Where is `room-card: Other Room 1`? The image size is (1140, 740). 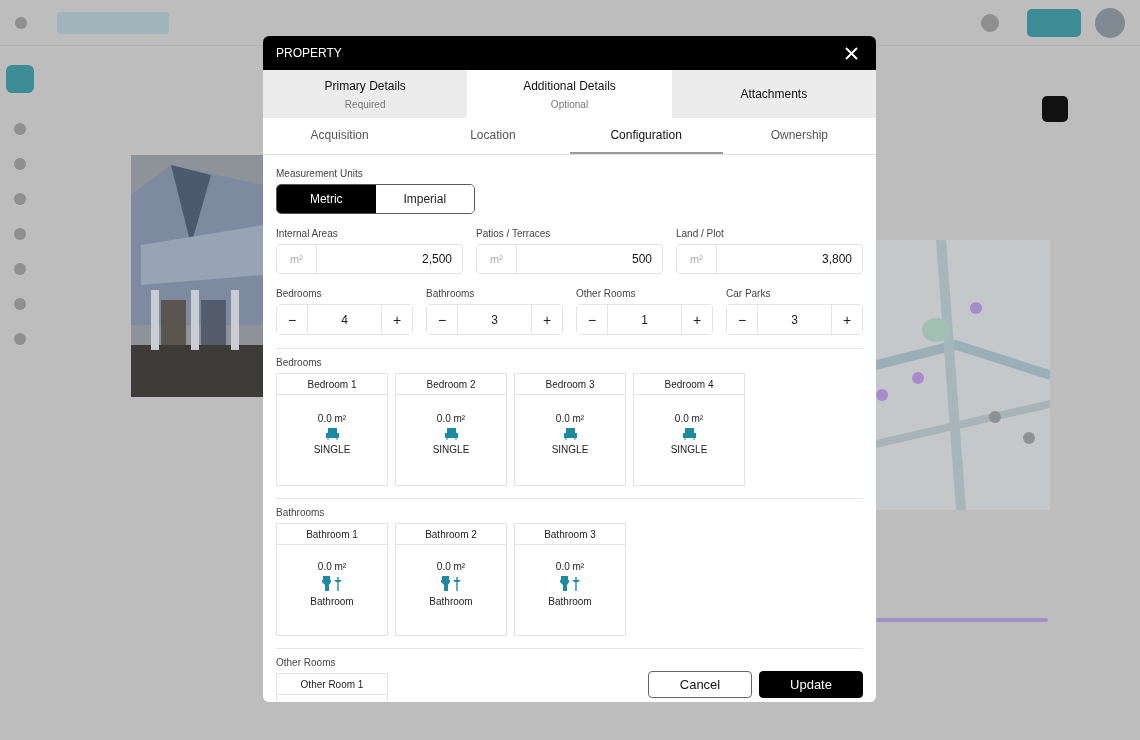 room-card: Other Room 1 is located at coordinates (332, 687).